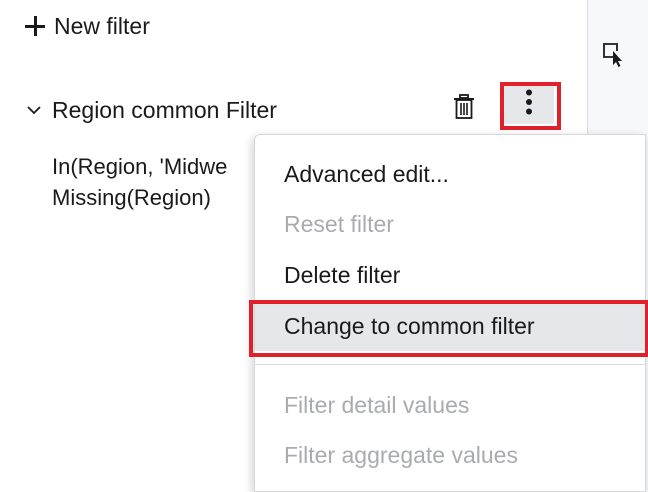 The height and width of the screenshot is (492, 648). I want to click on menu-item-change-to-common-filter: Change to common filter, so click(450, 326).